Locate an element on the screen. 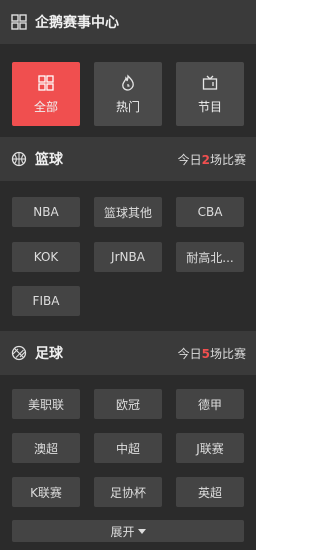  tab-label: 节目 is located at coordinates (209, 106).